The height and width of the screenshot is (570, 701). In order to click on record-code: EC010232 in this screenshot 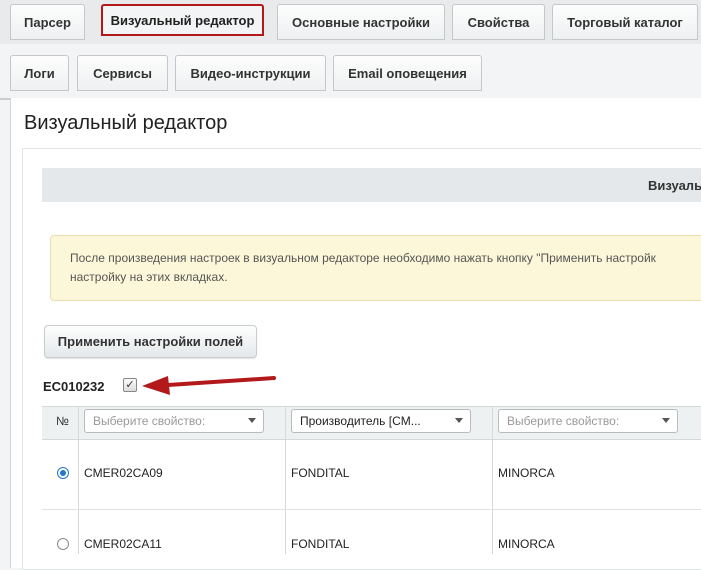, I will do `click(74, 386)`.